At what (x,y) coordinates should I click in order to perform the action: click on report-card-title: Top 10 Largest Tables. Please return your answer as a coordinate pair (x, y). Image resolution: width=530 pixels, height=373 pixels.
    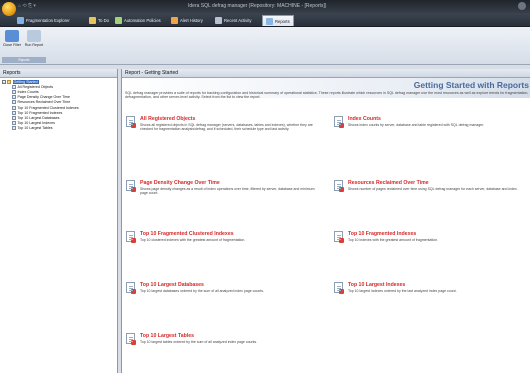
    Looking at the image, I should click on (167, 336).